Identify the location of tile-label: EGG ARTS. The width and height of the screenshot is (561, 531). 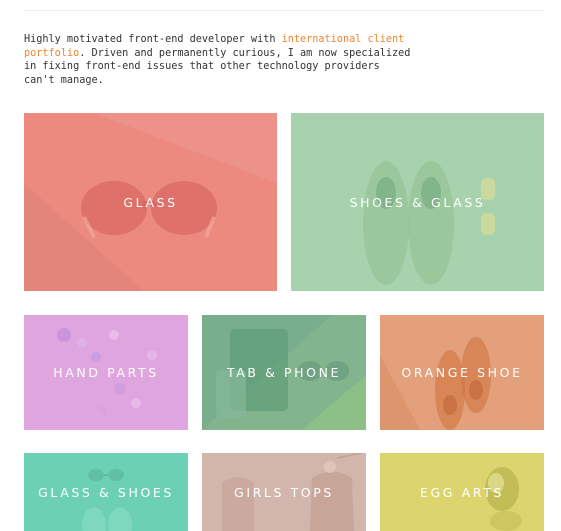
(462, 492).